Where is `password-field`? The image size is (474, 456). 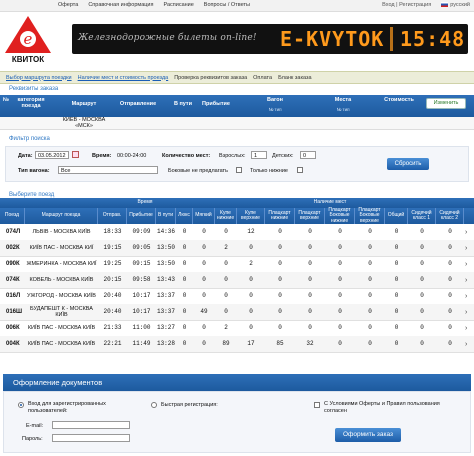
password-field is located at coordinates (91, 438).